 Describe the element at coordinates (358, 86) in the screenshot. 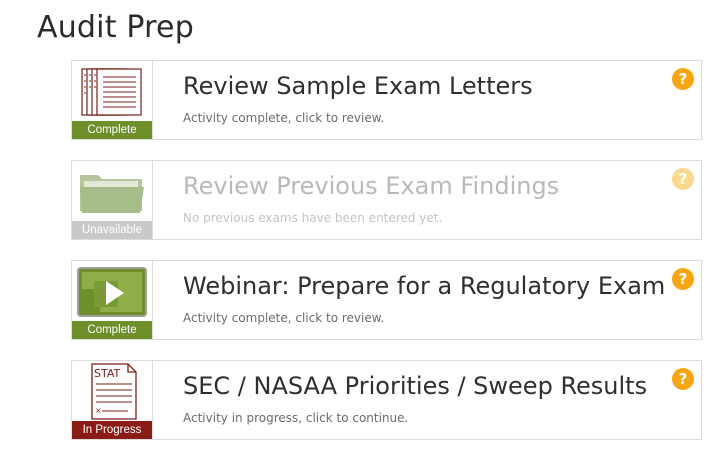

I see `activity-title: Review Sample Exam Letters` at that location.